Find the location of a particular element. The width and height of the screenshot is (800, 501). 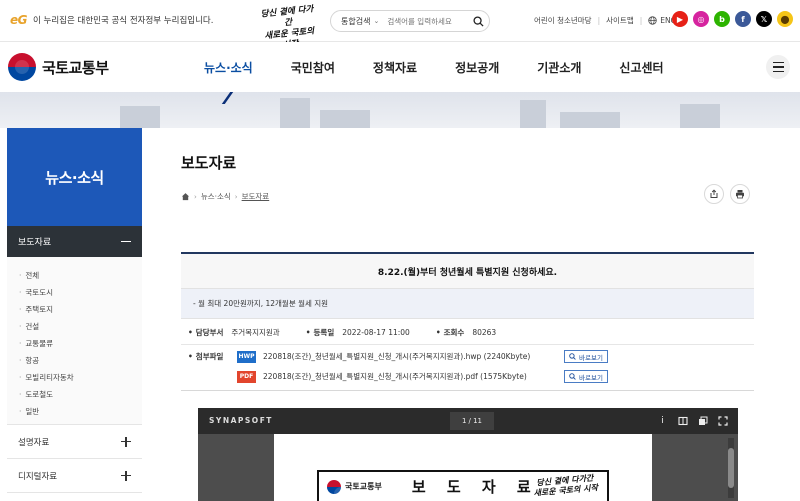

side-nav-title: 뉴스·소식 is located at coordinates (74, 177).